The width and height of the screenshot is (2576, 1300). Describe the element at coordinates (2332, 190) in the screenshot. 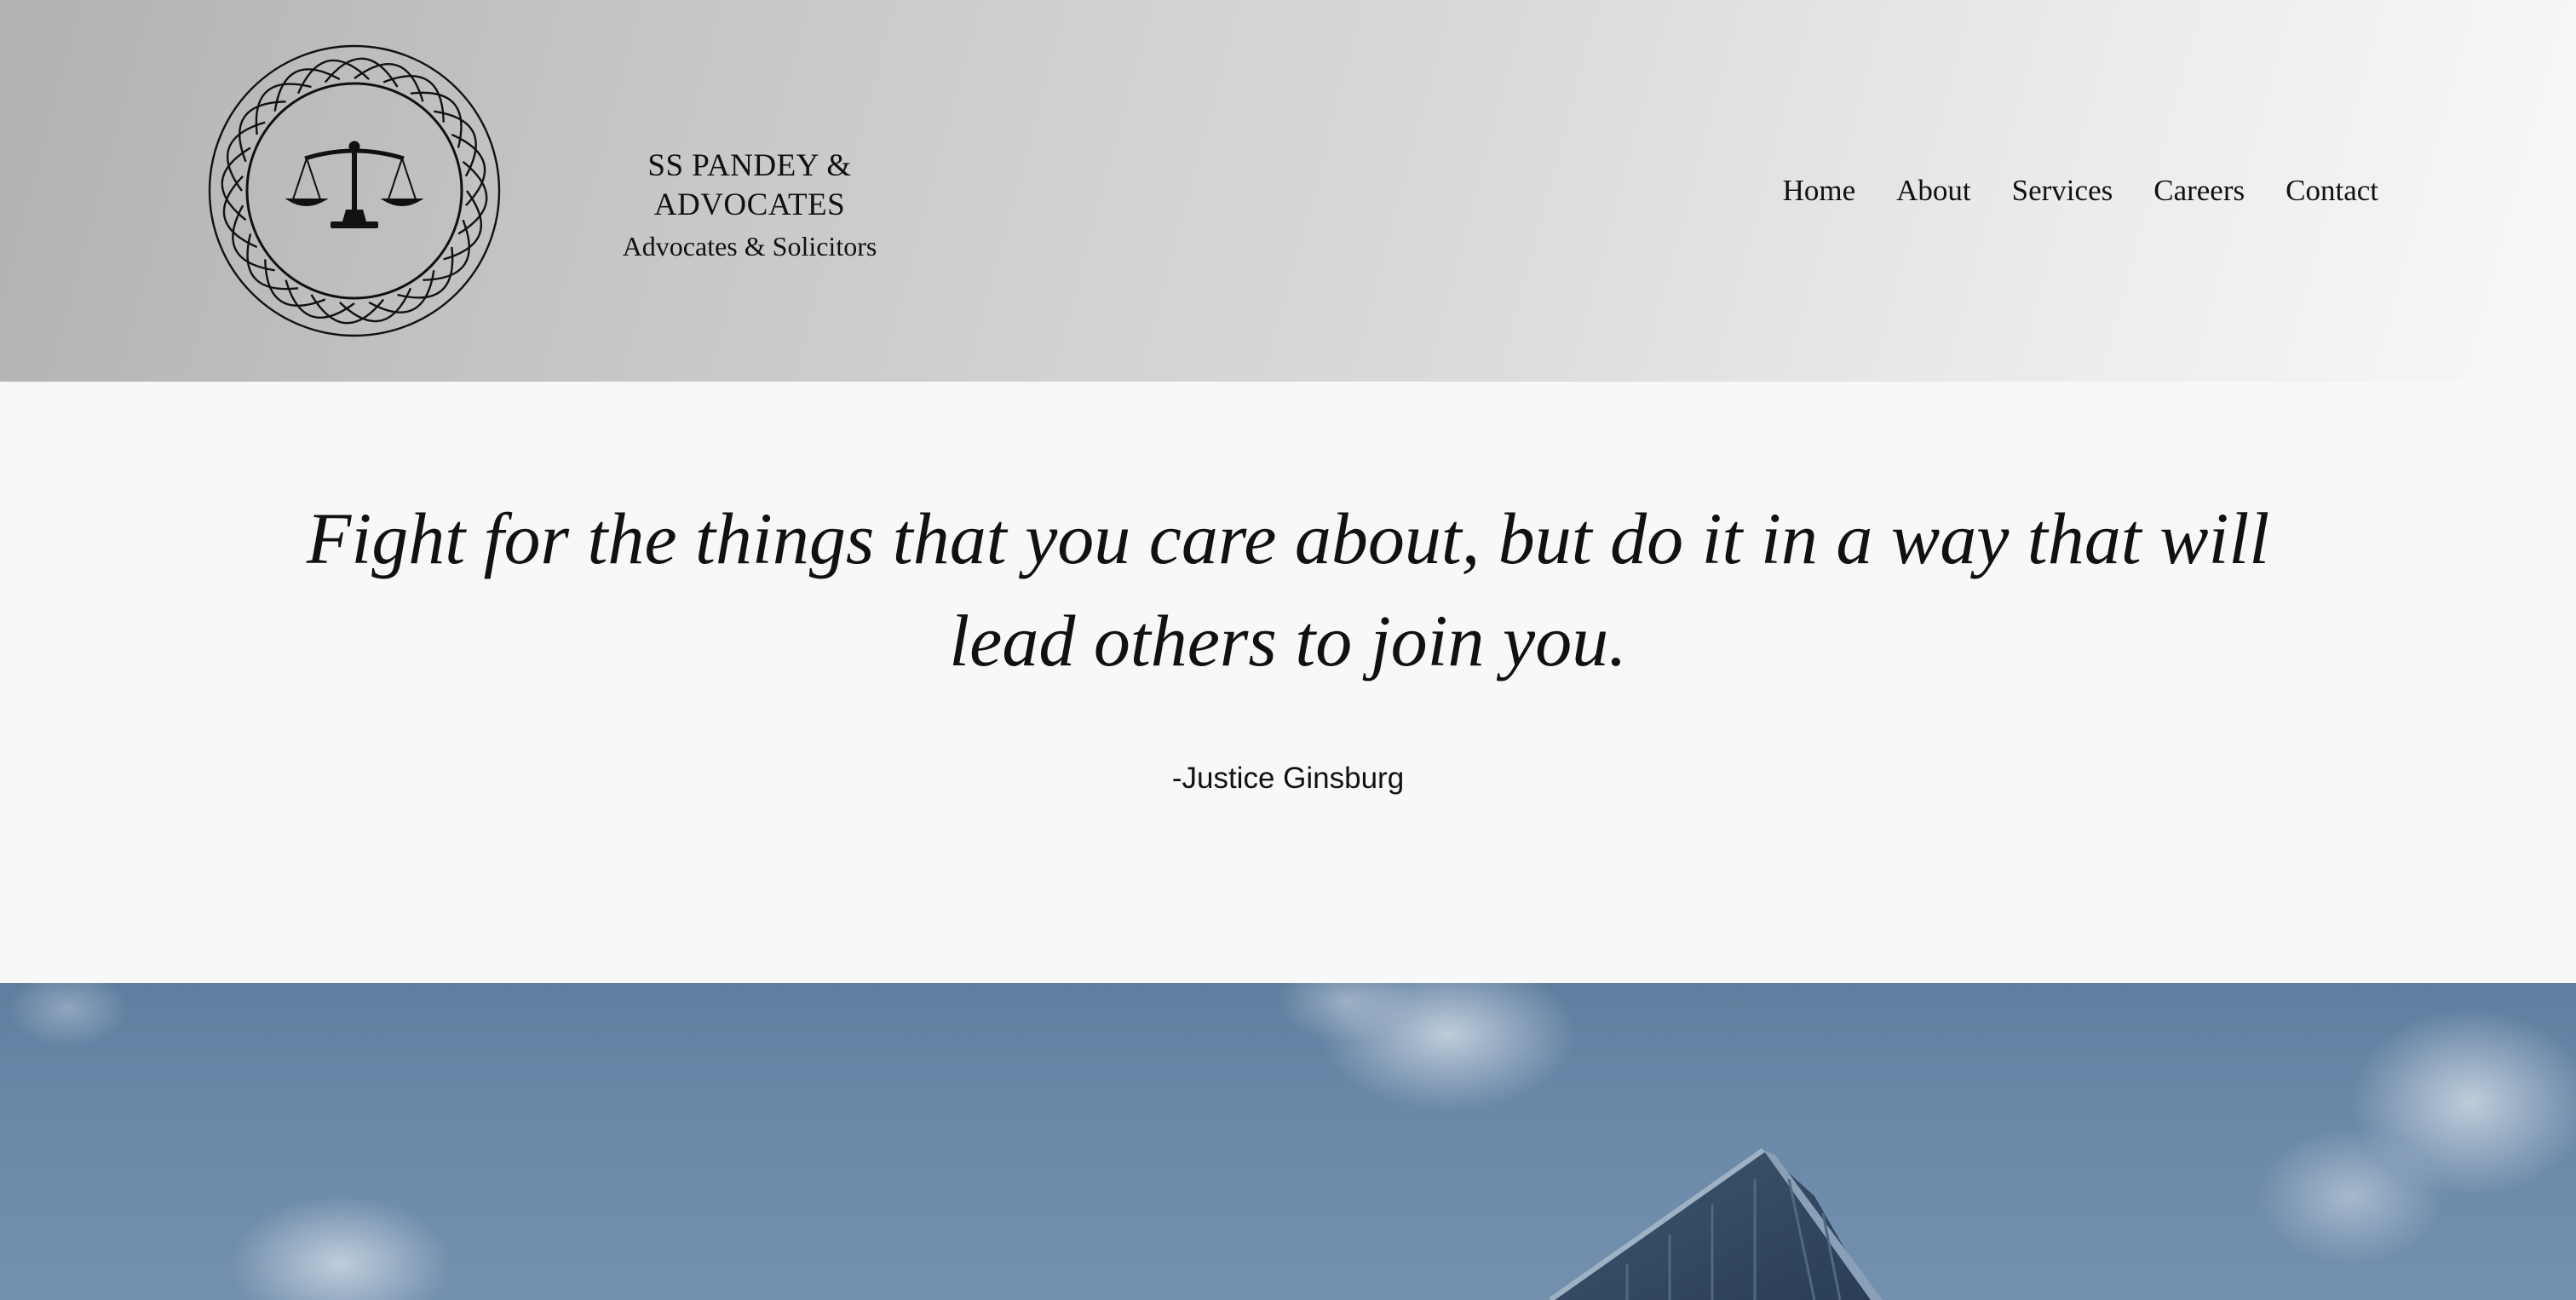

I see `nav-contact-link: Contact` at that location.